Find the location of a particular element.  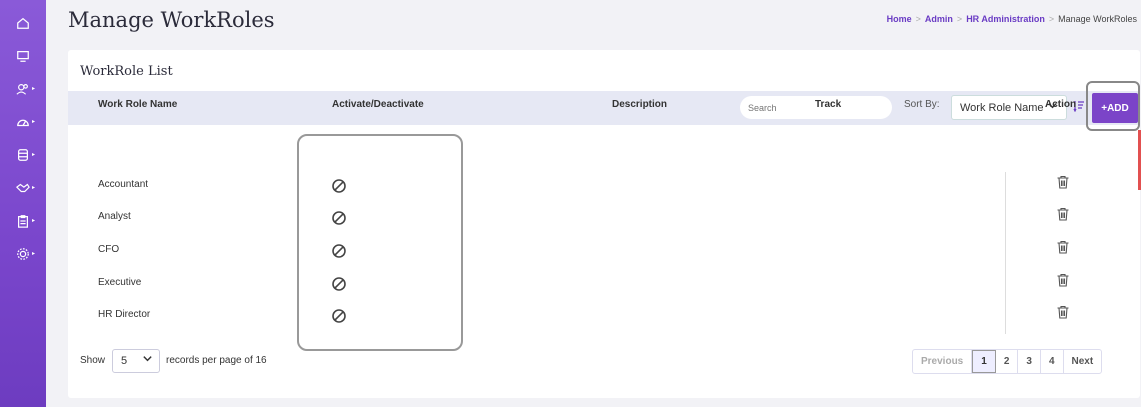

breadcrumb-home: Home is located at coordinates (899, 19).